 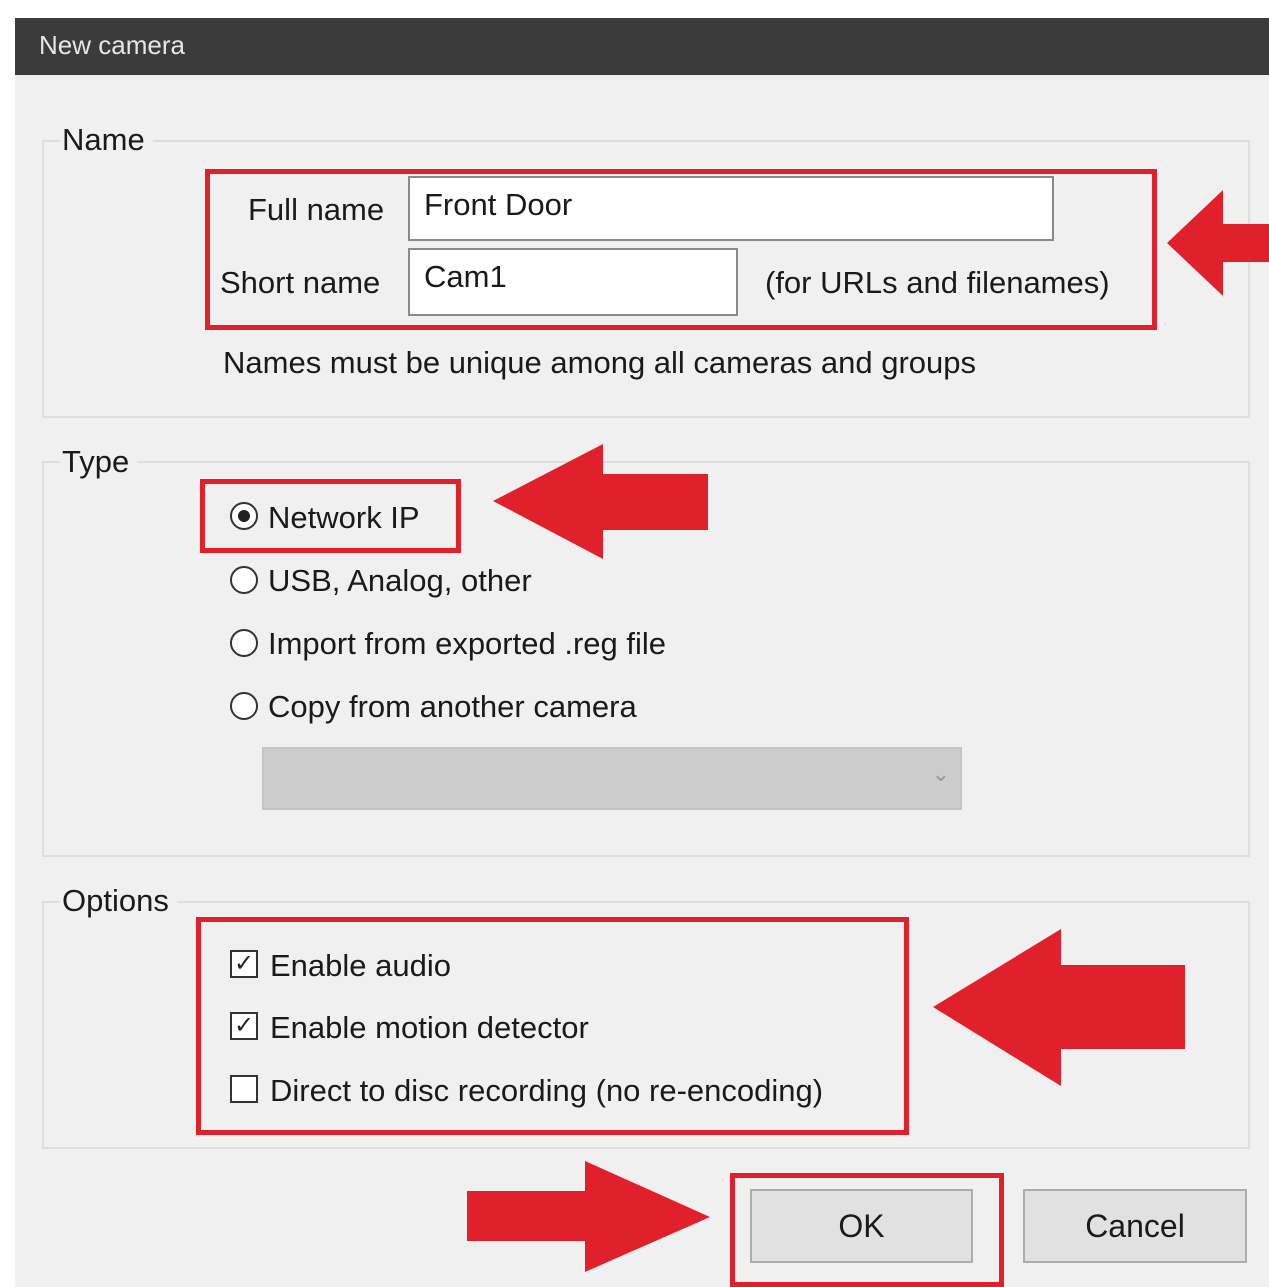 I want to click on title-bar: New camera, so click(x=642, y=46).